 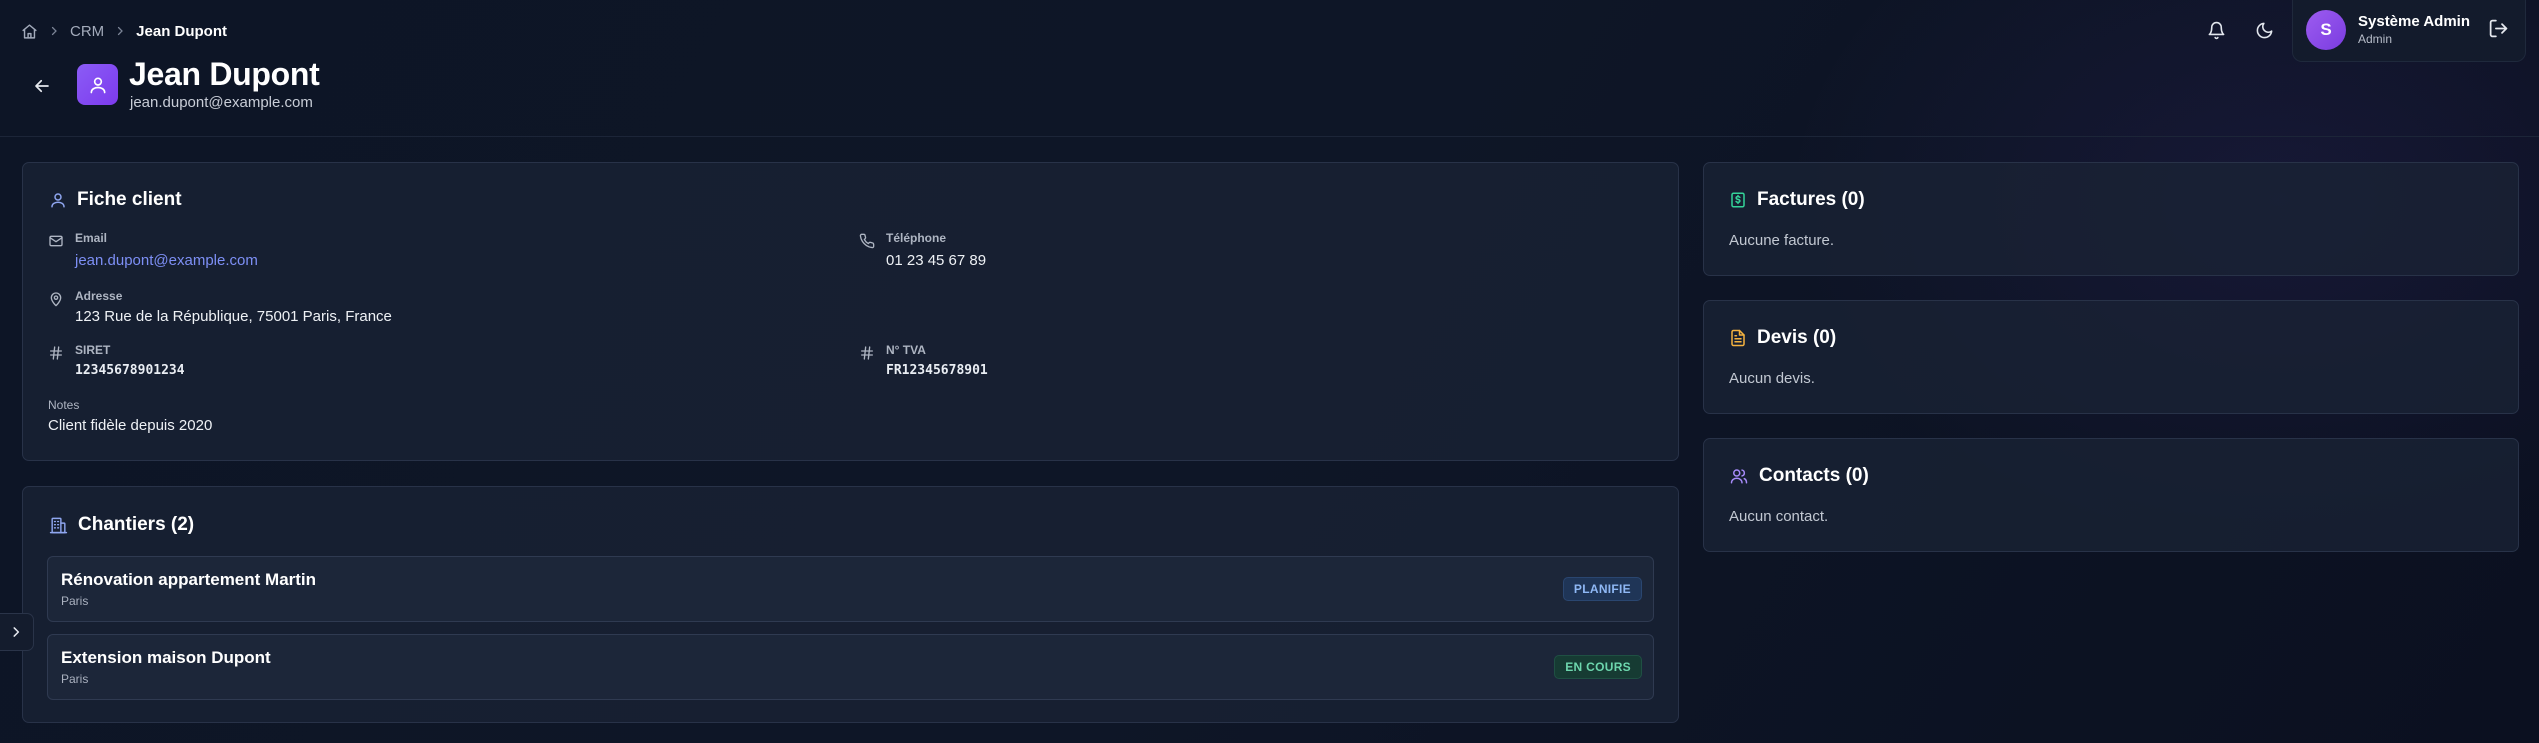 What do you see at coordinates (29, 31) in the screenshot?
I see `home-icon` at bounding box center [29, 31].